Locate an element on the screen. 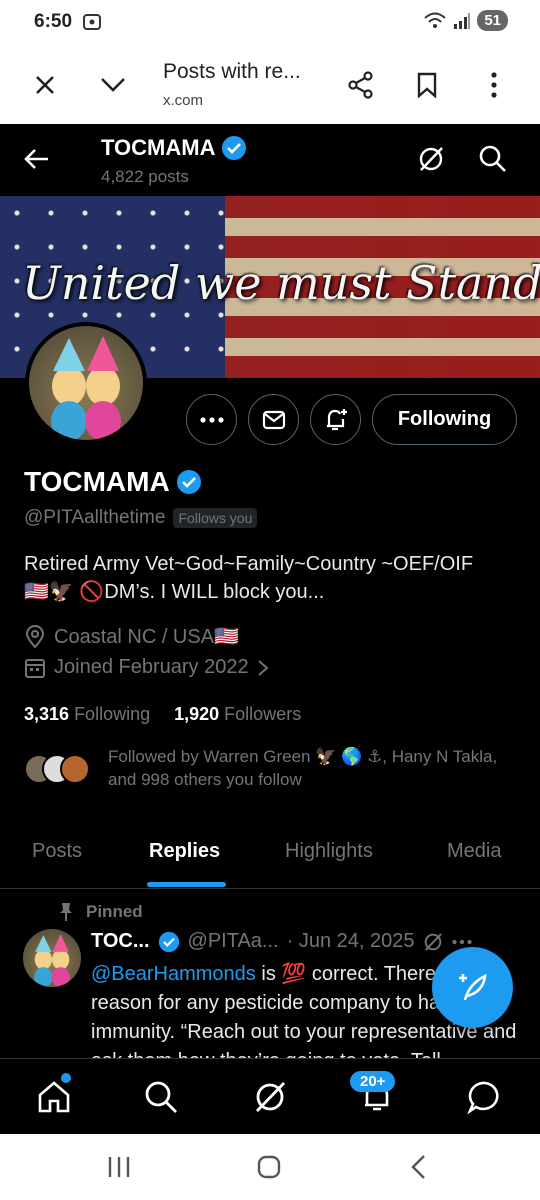  bottom-navigation: 20+ is located at coordinates (270, 1096).